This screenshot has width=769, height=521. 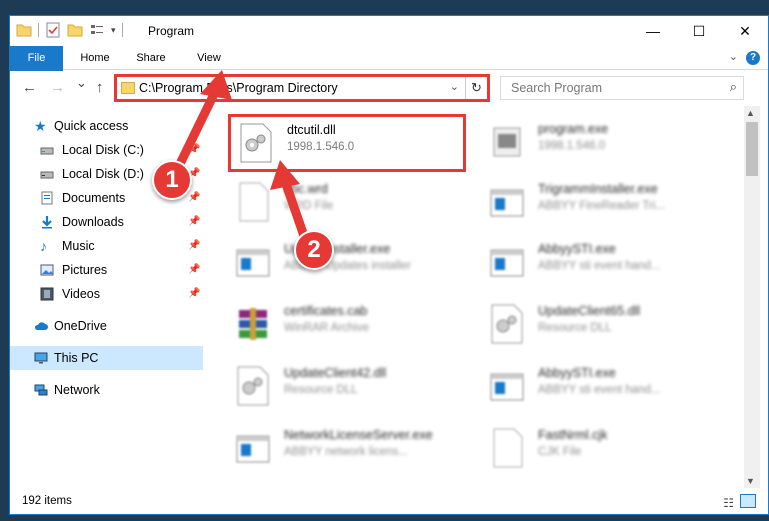 What do you see at coordinates (95, 58) in the screenshot?
I see `tab-home: Home` at bounding box center [95, 58].